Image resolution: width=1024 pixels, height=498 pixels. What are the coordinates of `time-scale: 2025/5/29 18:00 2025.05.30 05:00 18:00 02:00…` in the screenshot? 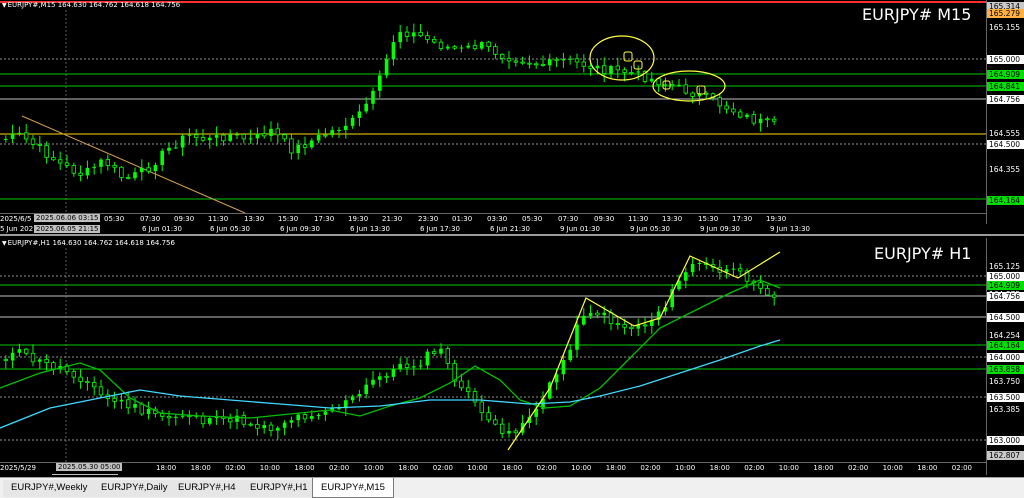 It's located at (493, 468).